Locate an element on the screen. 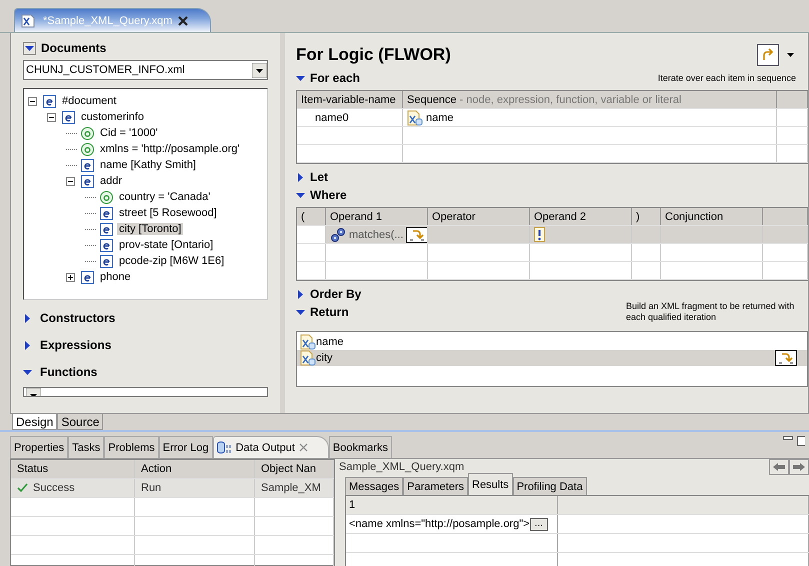 The height and width of the screenshot is (566, 809). tree-item: xmlns = 'http://posample.org' is located at coordinates (170, 149).